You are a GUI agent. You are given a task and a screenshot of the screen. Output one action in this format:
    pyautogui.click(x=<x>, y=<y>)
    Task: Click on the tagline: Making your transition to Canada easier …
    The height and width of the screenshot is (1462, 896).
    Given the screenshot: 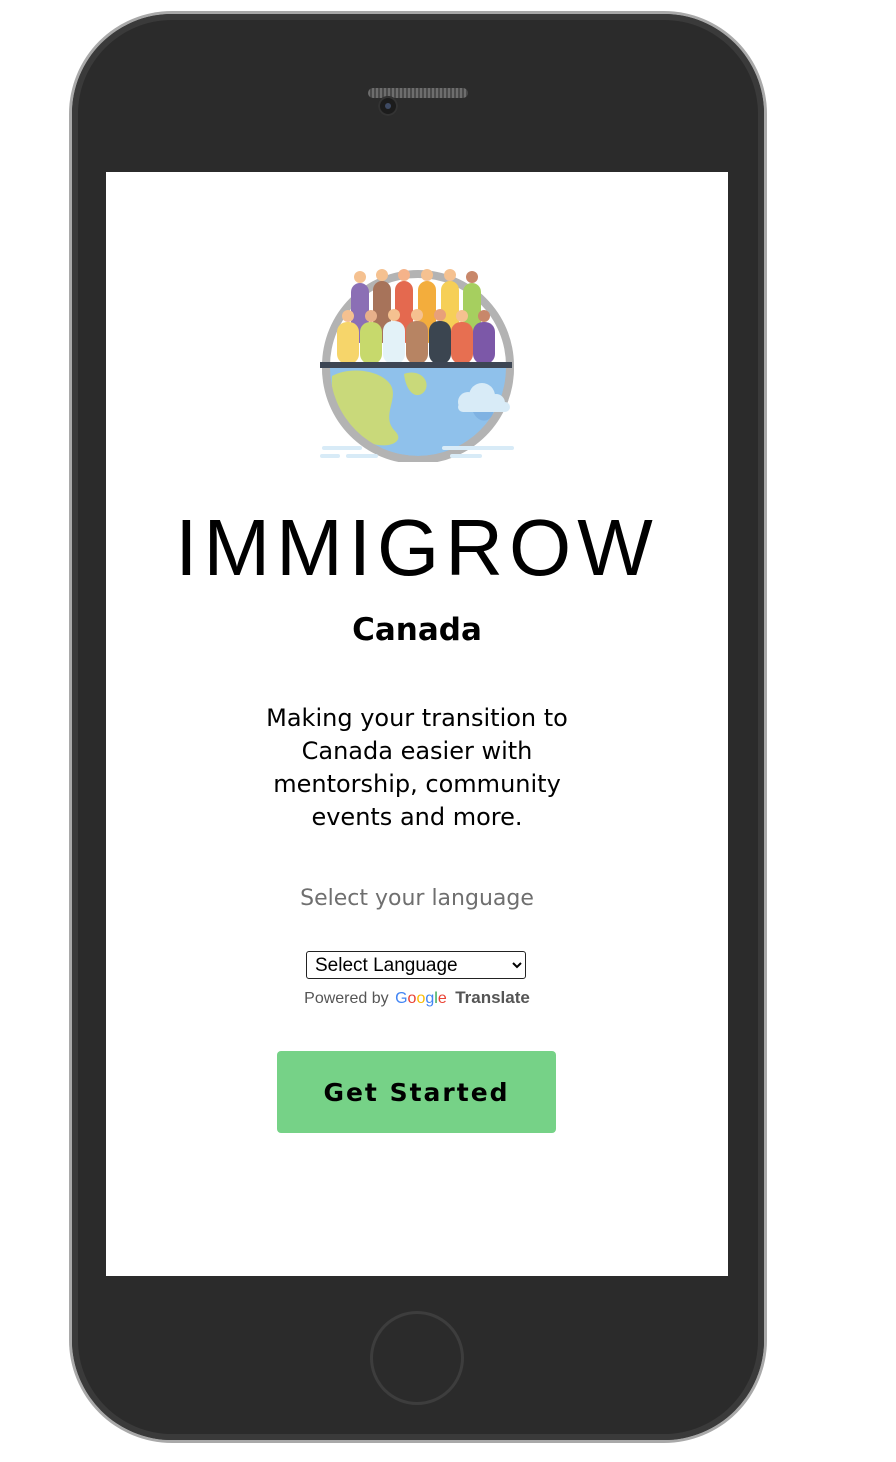 What is the action you would take?
    pyautogui.click(x=417, y=767)
    